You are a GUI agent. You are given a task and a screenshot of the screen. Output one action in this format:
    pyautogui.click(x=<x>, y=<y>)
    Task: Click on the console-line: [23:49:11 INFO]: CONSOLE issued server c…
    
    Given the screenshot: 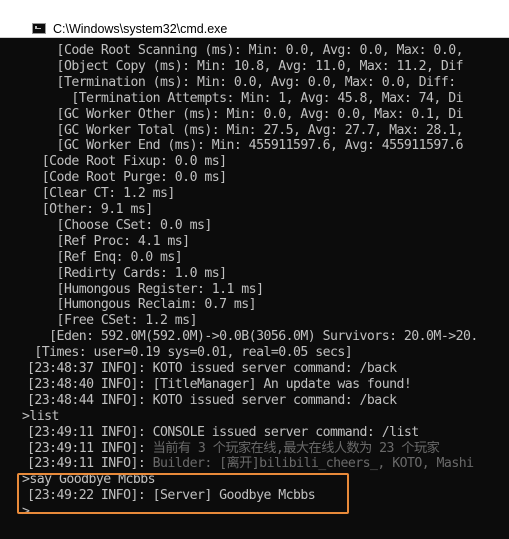 What is the action you would take?
    pyautogui.click(x=223, y=432)
    